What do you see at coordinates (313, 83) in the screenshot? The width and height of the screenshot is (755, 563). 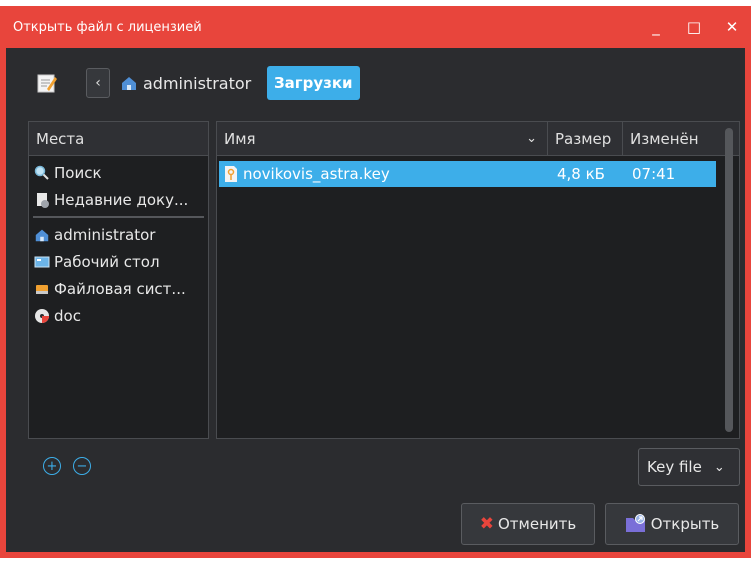 I see `breadcrumb-current: Загрузки` at bounding box center [313, 83].